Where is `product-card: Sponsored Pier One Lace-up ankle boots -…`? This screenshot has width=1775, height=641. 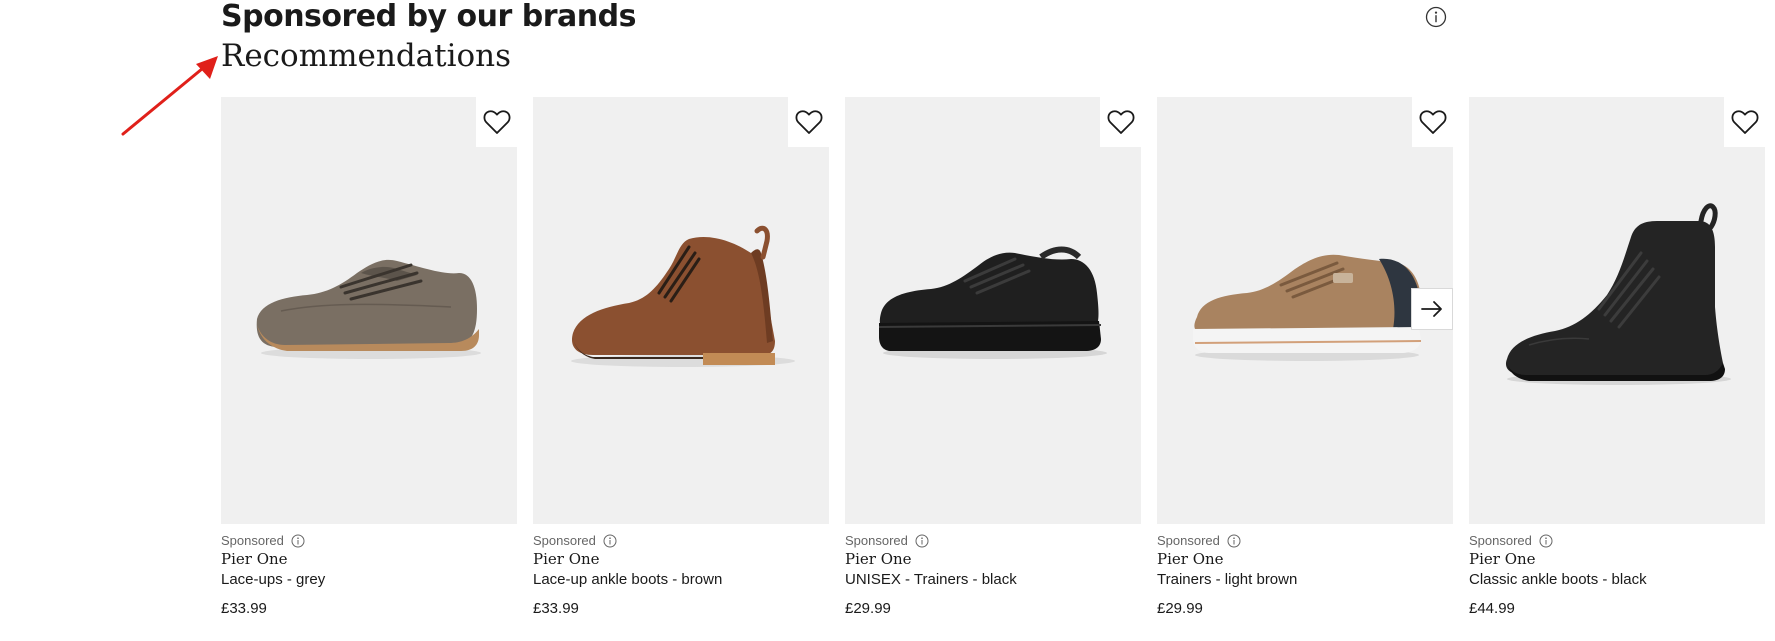 product-card: Sponsored Pier One Lace-up ankle boots -… is located at coordinates (681, 357).